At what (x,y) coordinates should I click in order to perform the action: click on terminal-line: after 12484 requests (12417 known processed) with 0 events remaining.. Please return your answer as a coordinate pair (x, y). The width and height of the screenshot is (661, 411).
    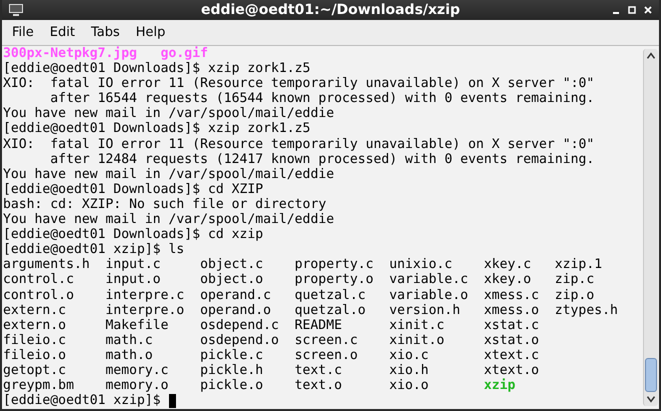
    Looking at the image, I should click on (321, 159).